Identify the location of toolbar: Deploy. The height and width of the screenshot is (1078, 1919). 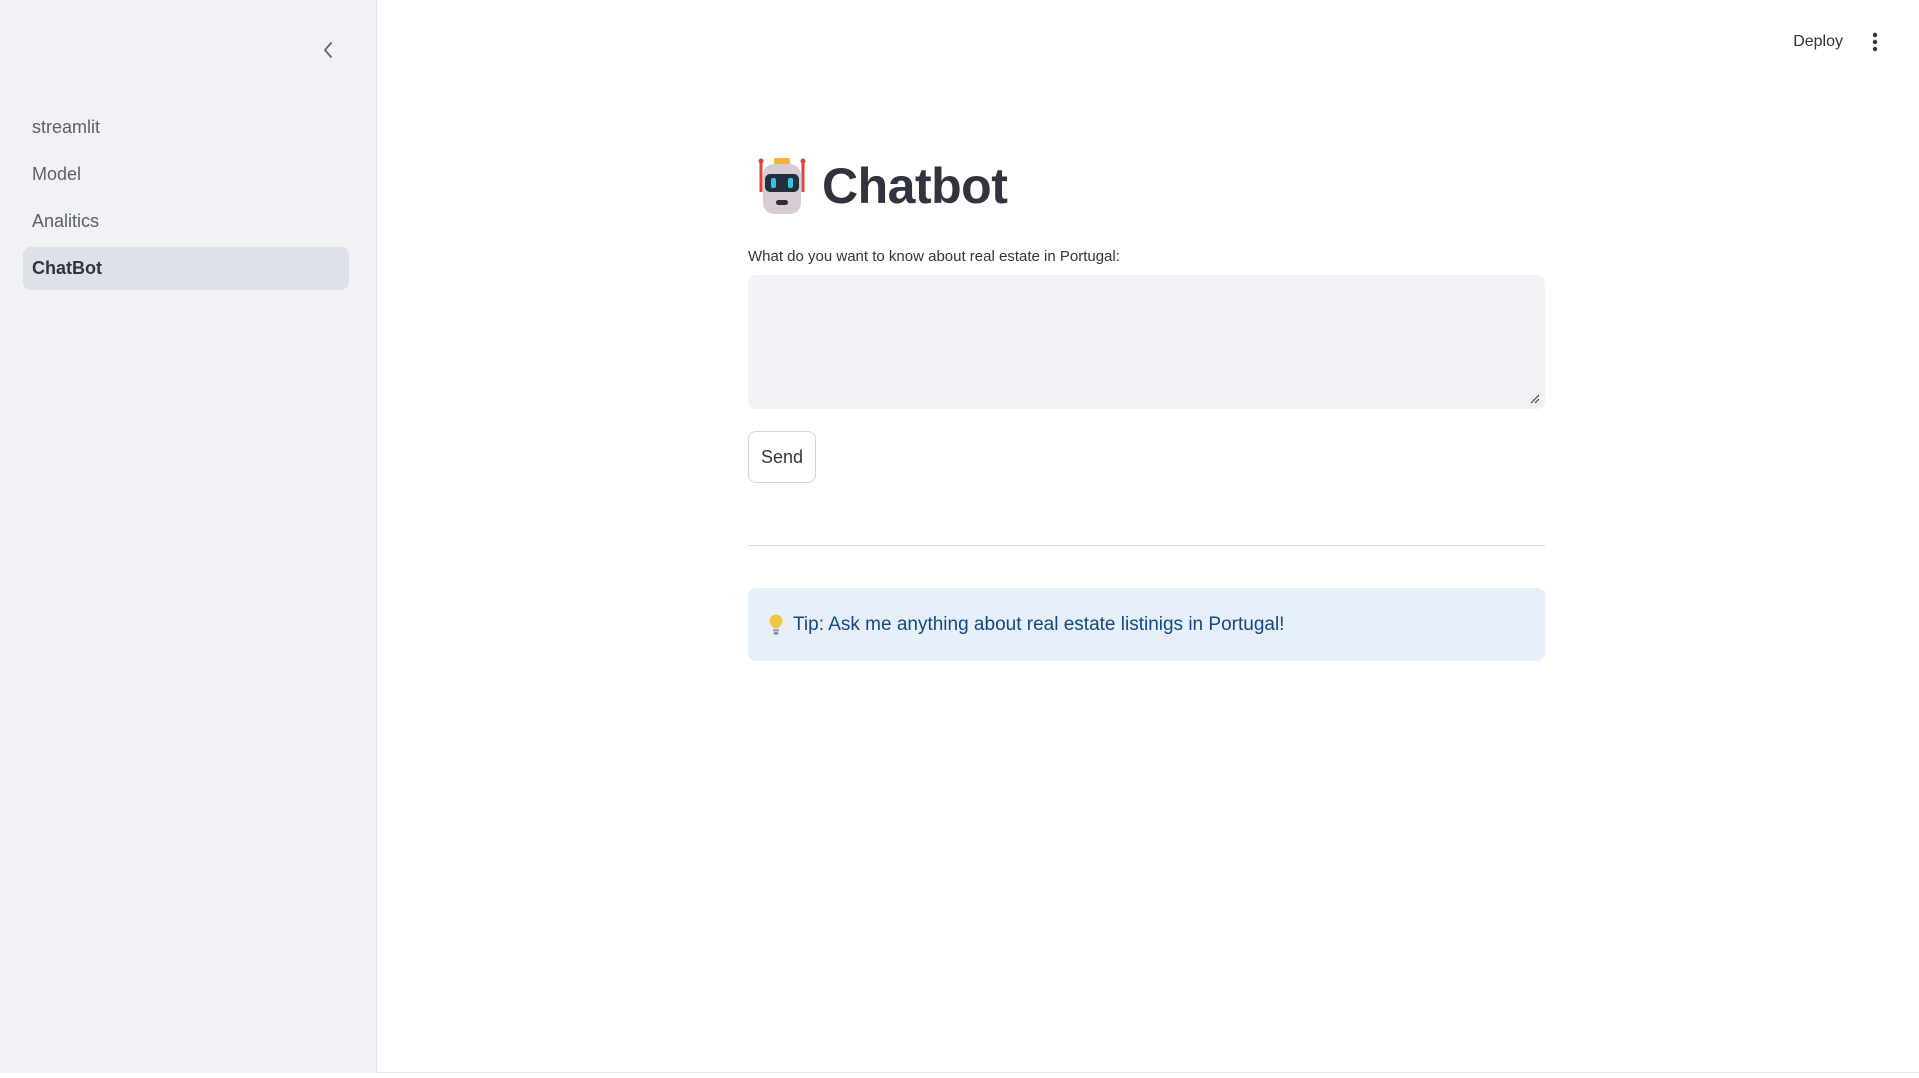
(1839, 42).